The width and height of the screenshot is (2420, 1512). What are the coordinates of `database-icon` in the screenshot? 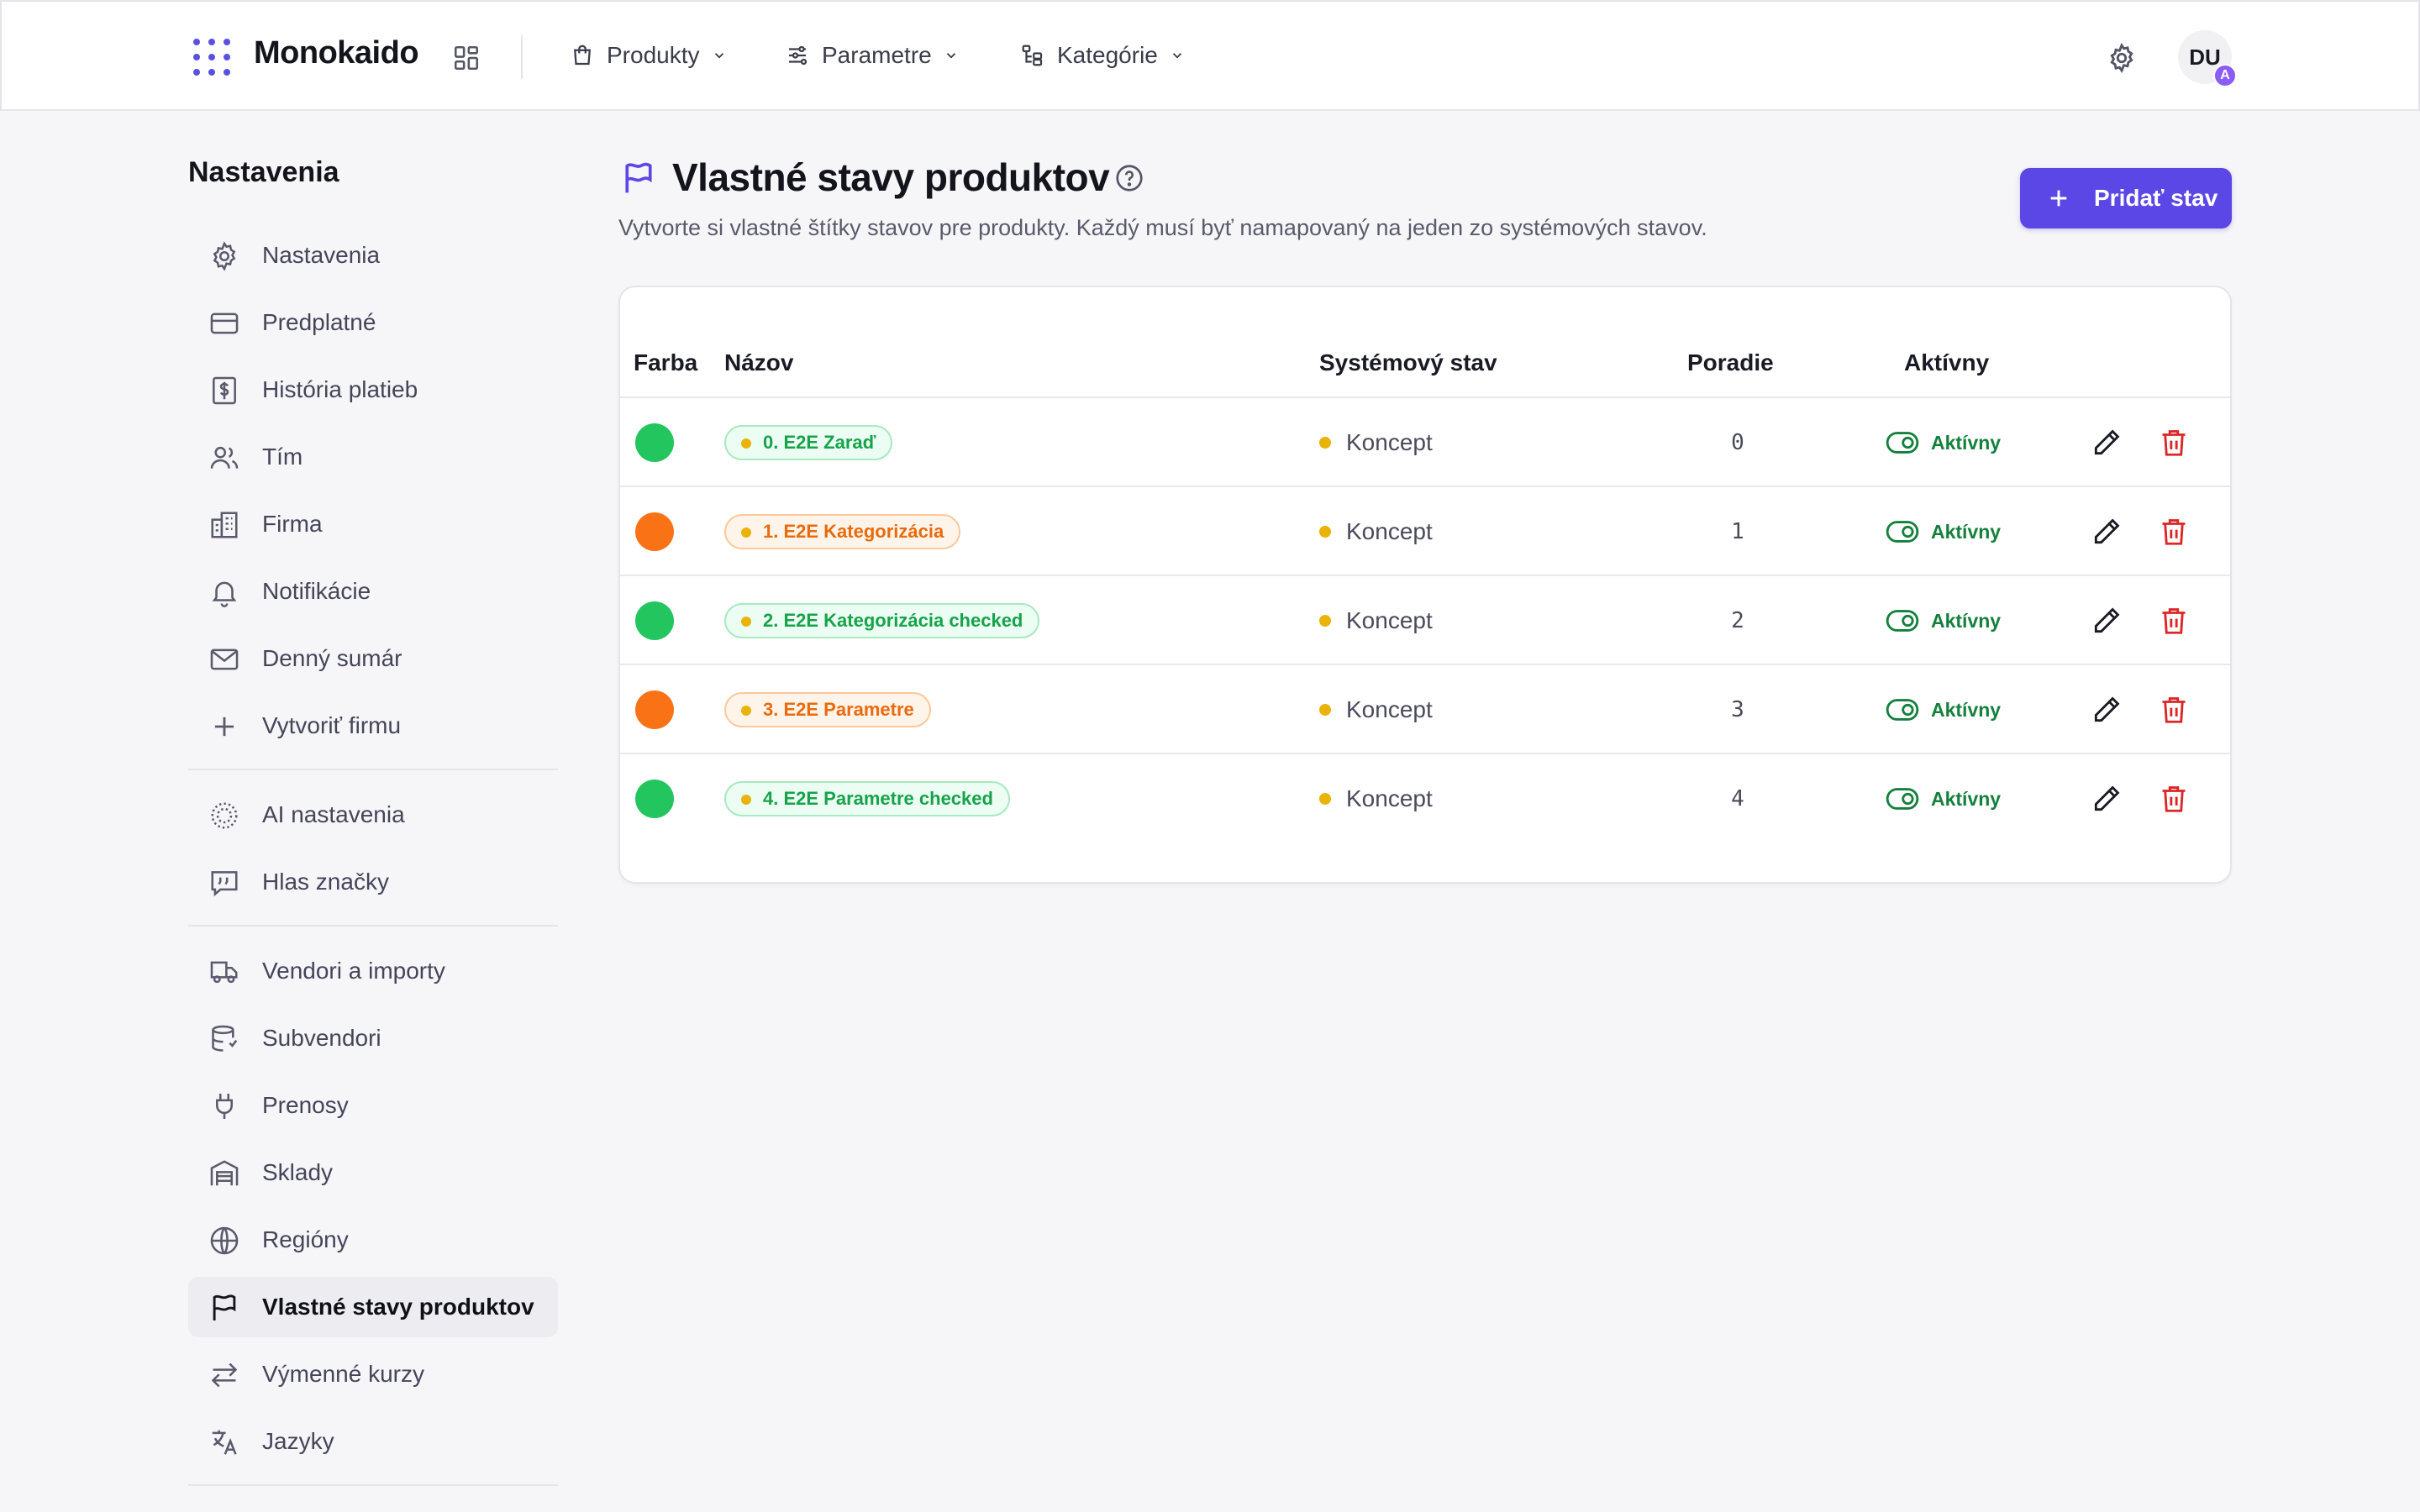 It's located at (225, 1038).